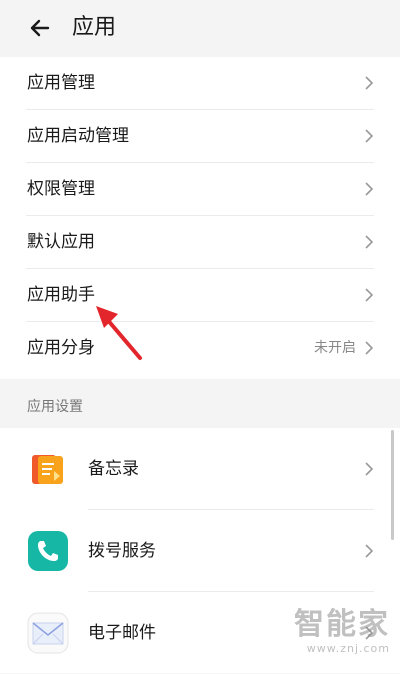  Describe the element at coordinates (119, 333) in the screenshot. I see `annotation-arrow-icon` at that location.